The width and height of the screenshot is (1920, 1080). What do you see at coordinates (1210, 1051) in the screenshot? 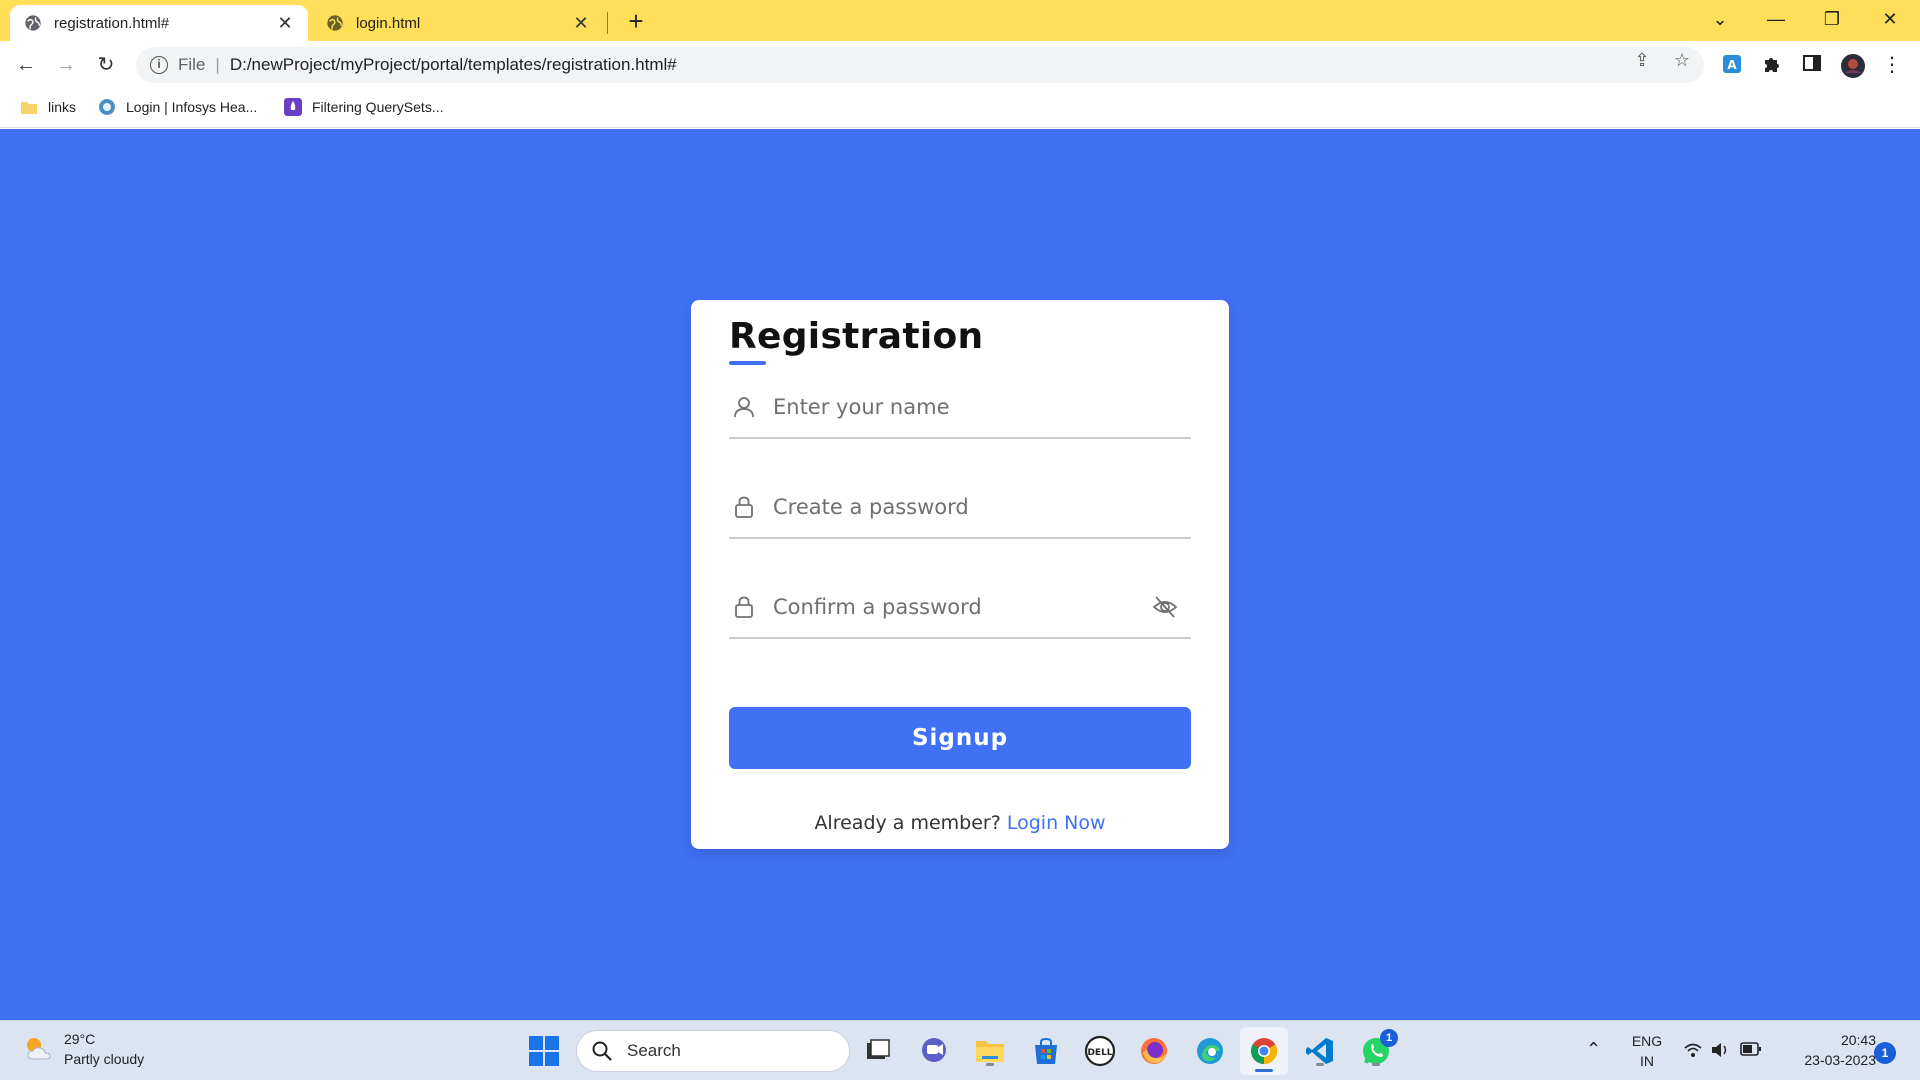
I see `edge-icon` at bounding box center [1210, 1051].